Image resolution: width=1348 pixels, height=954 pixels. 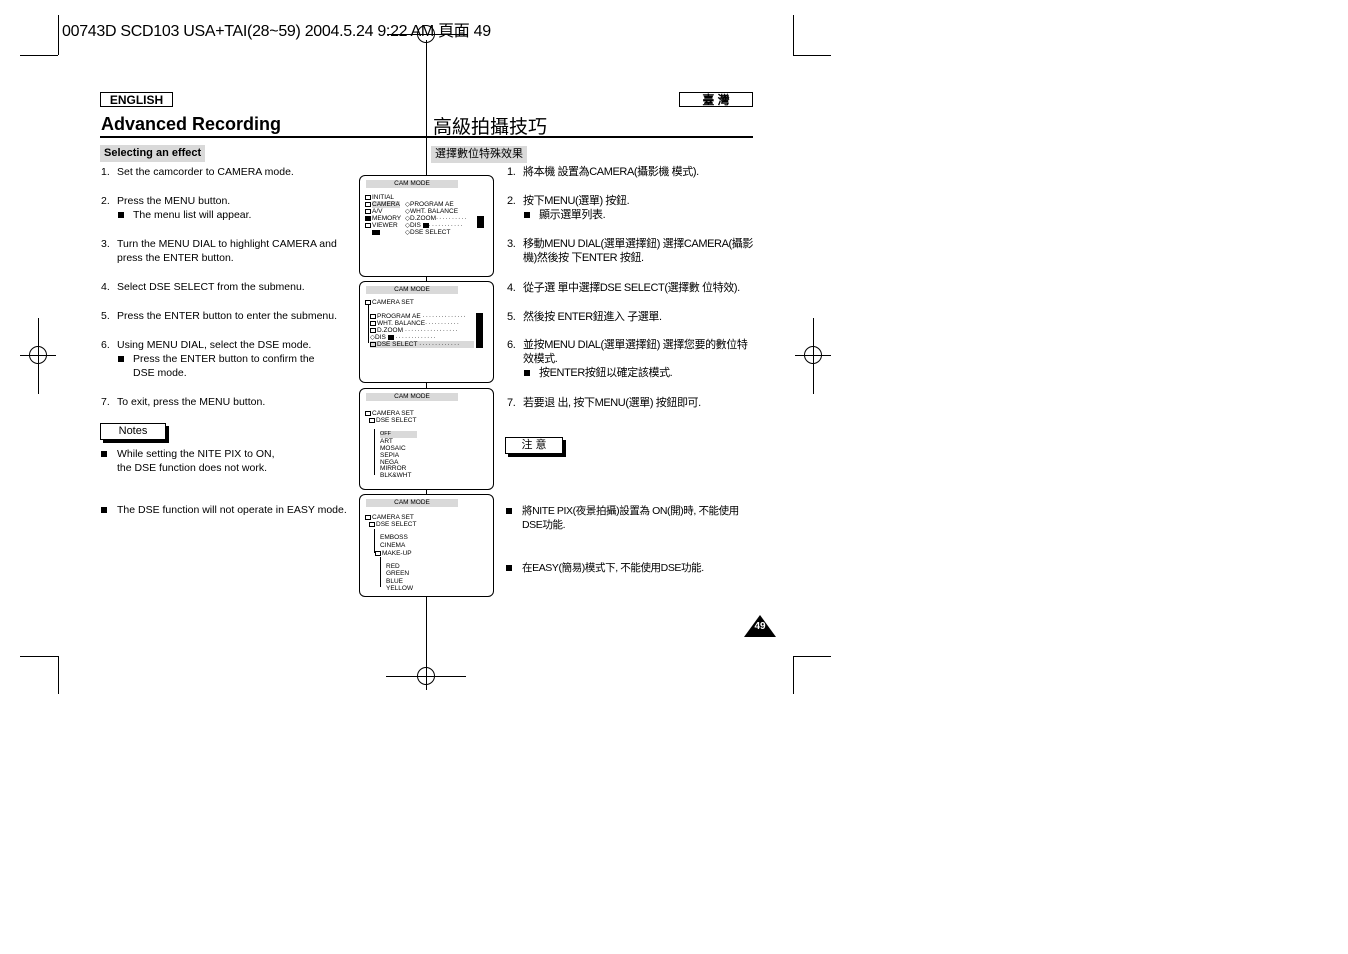 I want to click on zh-note-1: 將NITE PIX(夜景拍攝)設置為 ON(開)時, 不能使用DSE功能., so click(x=630, y=518).